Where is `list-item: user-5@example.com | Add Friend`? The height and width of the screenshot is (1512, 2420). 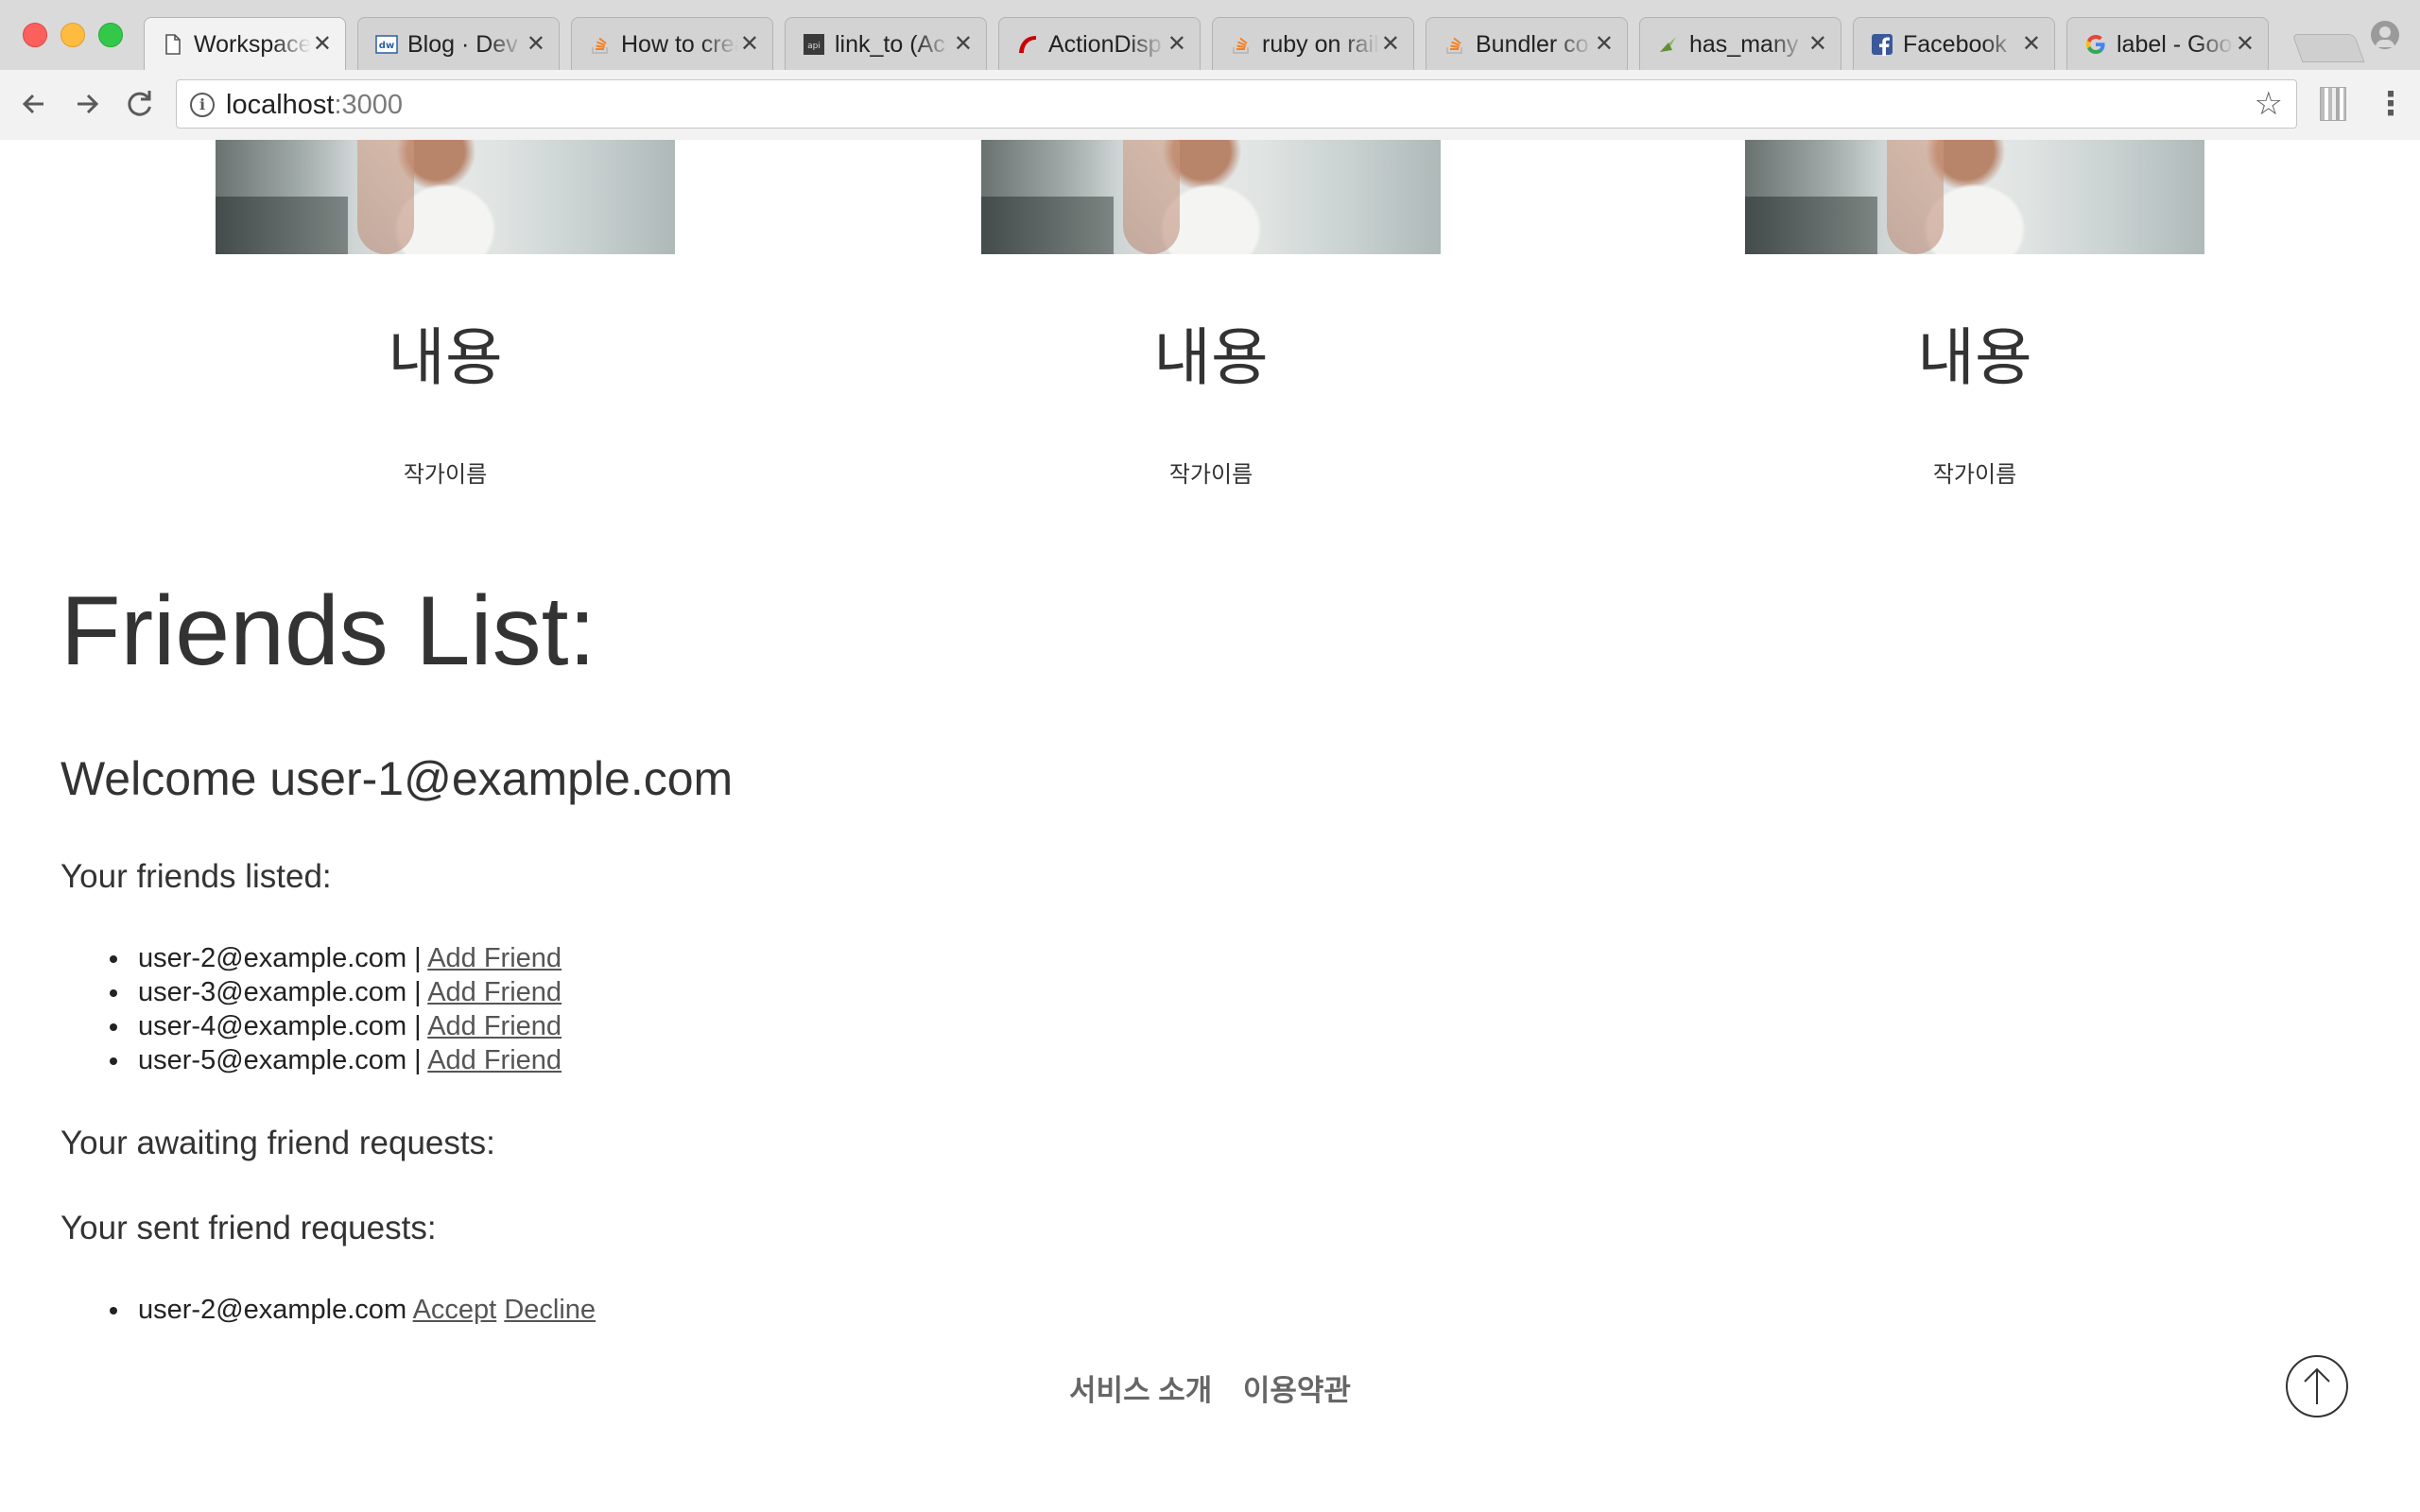
list-item: user-5@example.com | Add Friend is located at coordinates (311, 1060).